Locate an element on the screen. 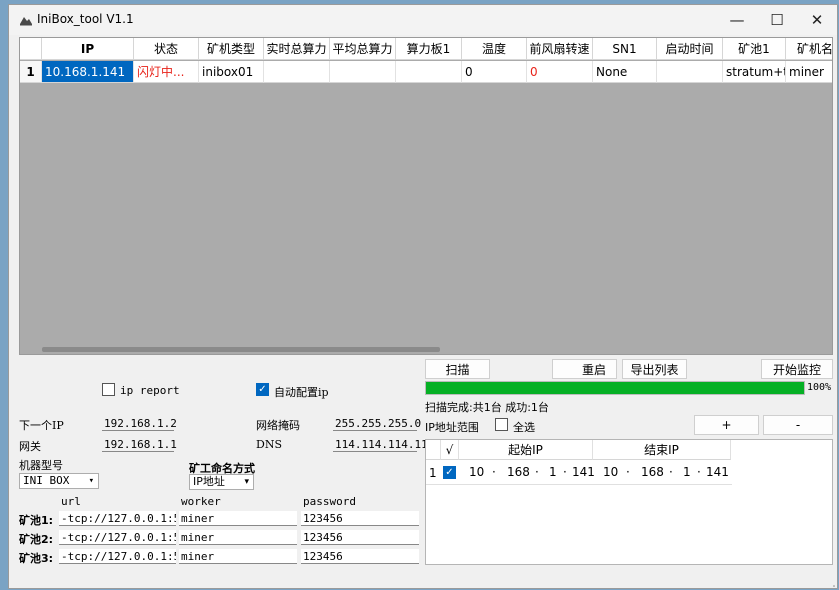 The width and height of the screenshot is (839, 590). ip-range-label: IP地址范围 is located at coordinates (452, 427).